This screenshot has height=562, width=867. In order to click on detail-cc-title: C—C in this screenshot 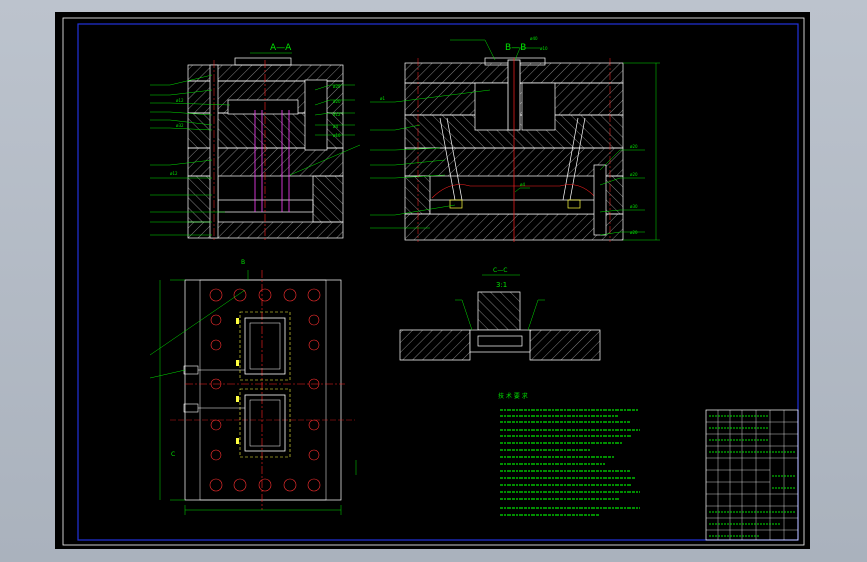, I will do `click(500, 270)`.